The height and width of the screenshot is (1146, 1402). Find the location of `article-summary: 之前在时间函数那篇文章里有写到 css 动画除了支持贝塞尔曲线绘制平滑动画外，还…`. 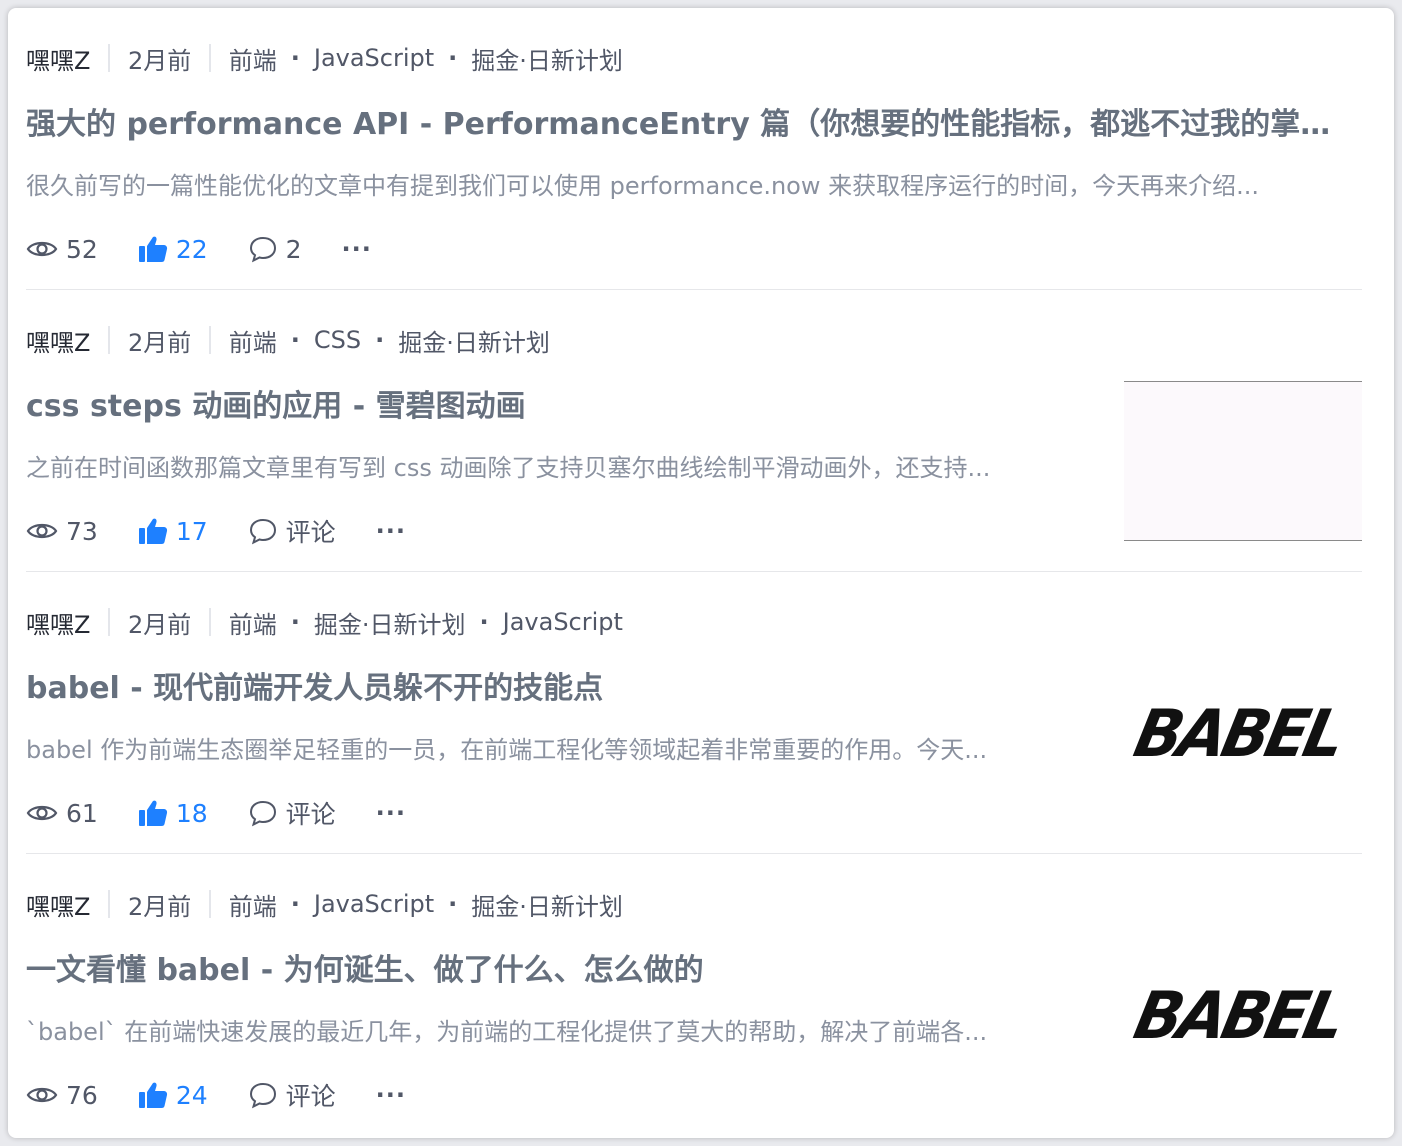

article-summary: 之前在时间函数那篇文章里有写到 css 动画除了支持贝塞尔曲线绘制平滑动画外，还… is located at coordinates (546, 468).